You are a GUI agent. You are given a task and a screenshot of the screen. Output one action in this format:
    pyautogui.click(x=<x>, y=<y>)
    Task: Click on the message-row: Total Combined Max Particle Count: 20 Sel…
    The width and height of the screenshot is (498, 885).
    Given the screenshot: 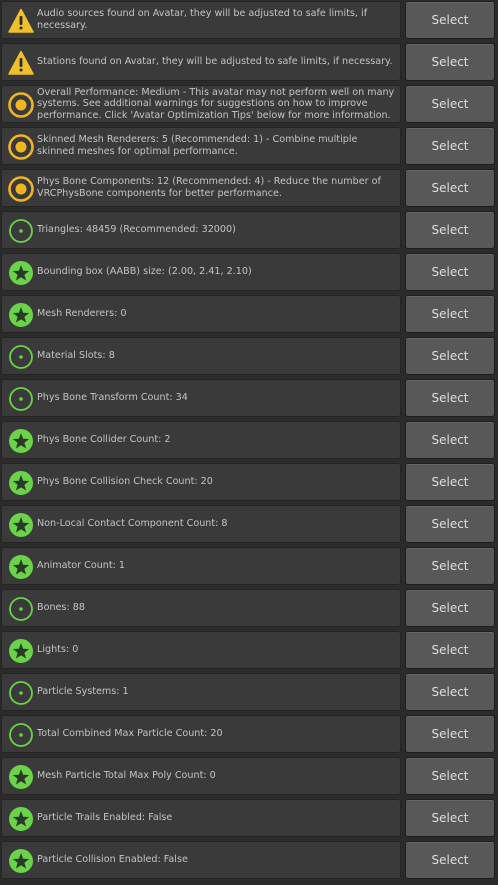 What is the action you would take?
    pyautogui.click(x=249, y=735)
    